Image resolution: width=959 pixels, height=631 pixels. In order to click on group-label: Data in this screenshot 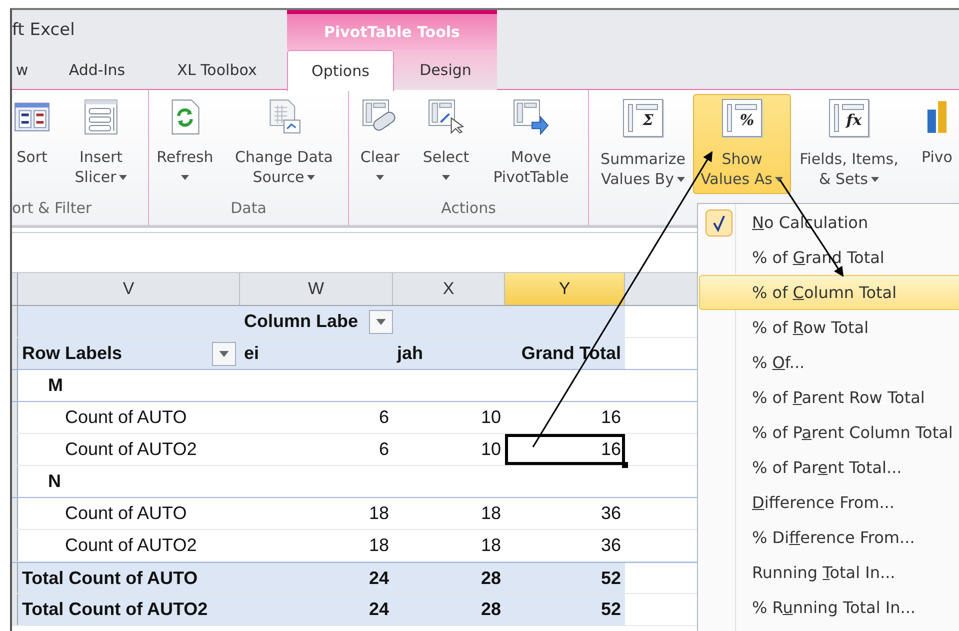, I will do `click(248, 208)`.